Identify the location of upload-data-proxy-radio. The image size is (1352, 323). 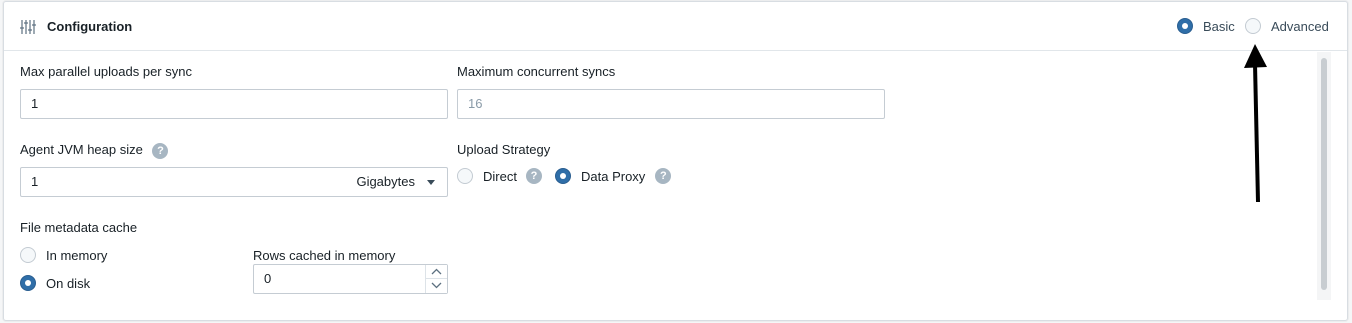
(563, 176).